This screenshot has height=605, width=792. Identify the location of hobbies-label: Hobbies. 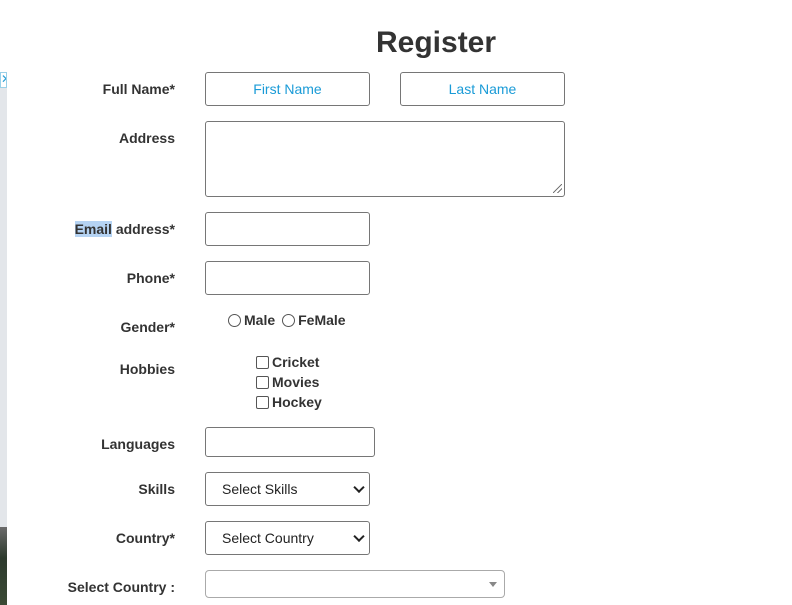
(147, 369).